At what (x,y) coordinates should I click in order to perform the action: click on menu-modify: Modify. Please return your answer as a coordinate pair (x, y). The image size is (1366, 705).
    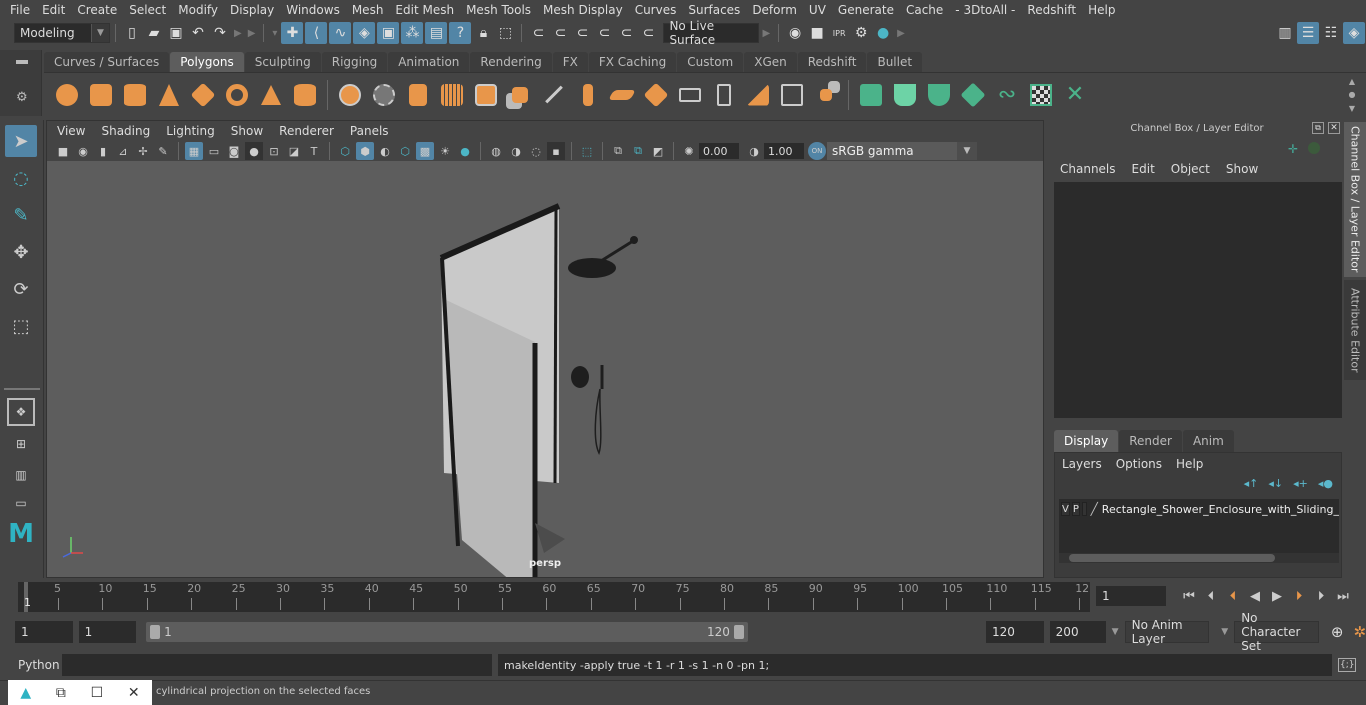
    Looking at the image, I should click on (198, 10).